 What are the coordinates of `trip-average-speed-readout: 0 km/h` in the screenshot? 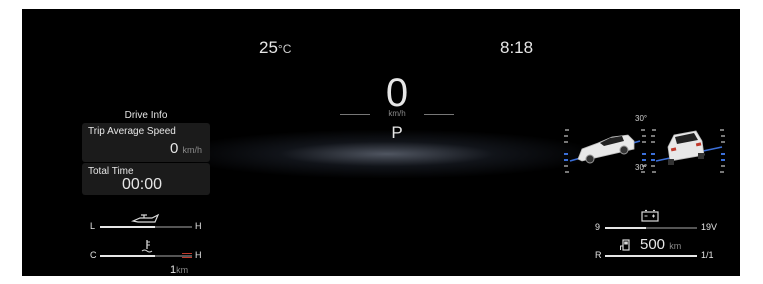 It's located at (186, 148).